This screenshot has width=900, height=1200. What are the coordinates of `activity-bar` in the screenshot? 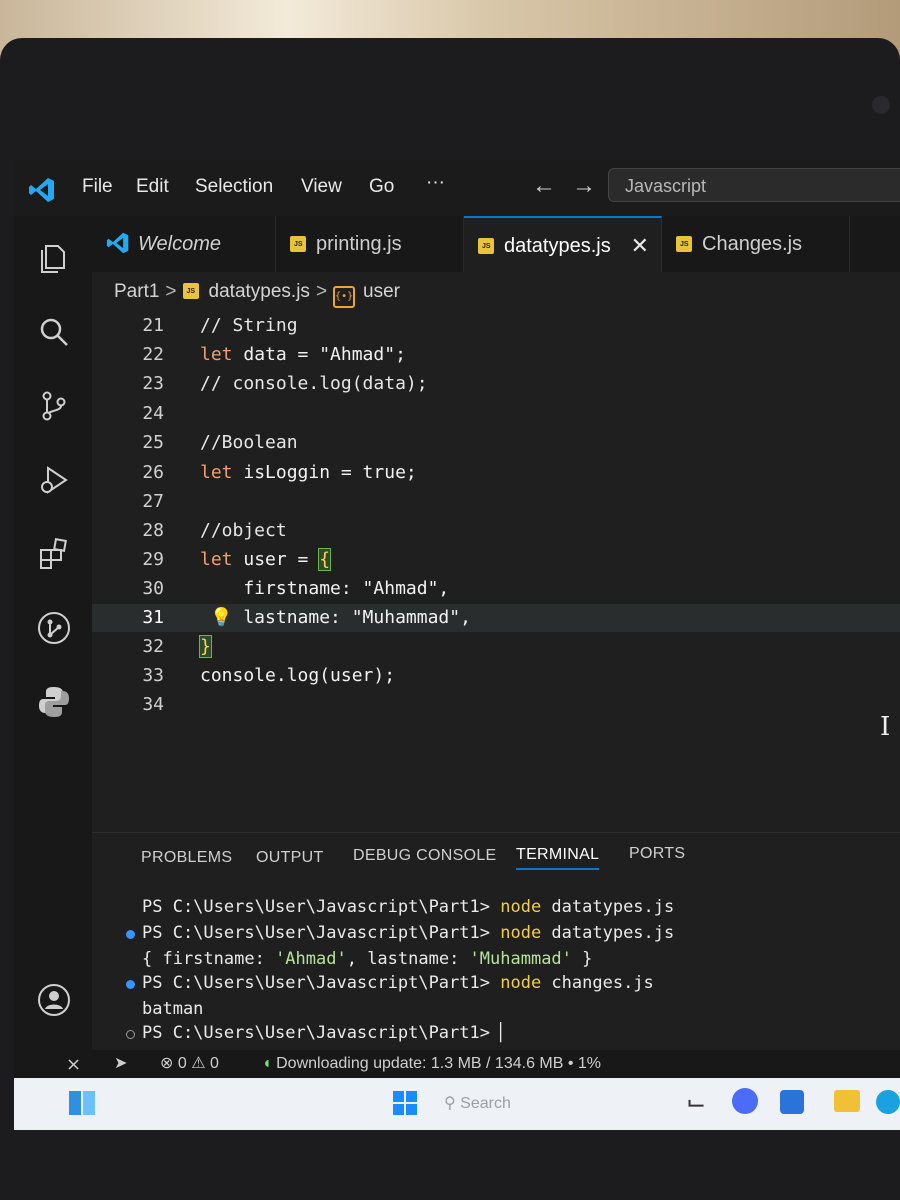 It's located at (53, 650).